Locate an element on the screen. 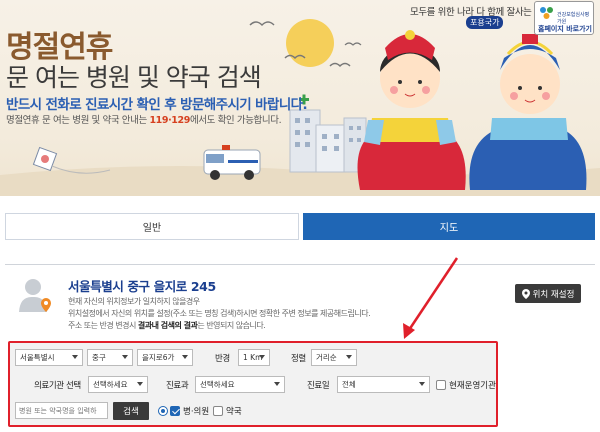  sort-value: 거리순 is located at coordinates (326, 357).